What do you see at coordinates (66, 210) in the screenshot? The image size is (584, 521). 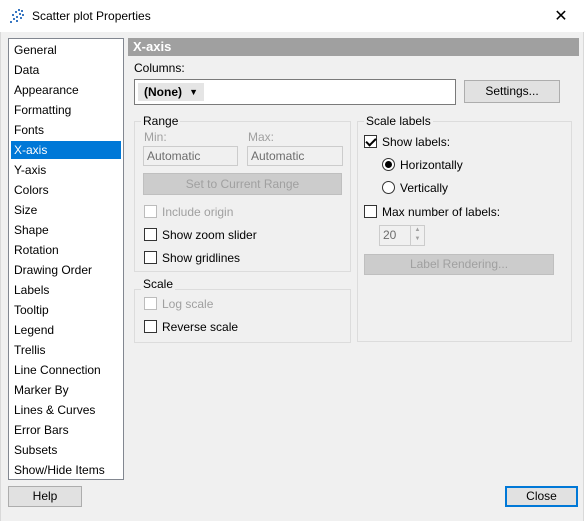 I see `sidebar-item-size: Size` at bounding box center [66, 210].